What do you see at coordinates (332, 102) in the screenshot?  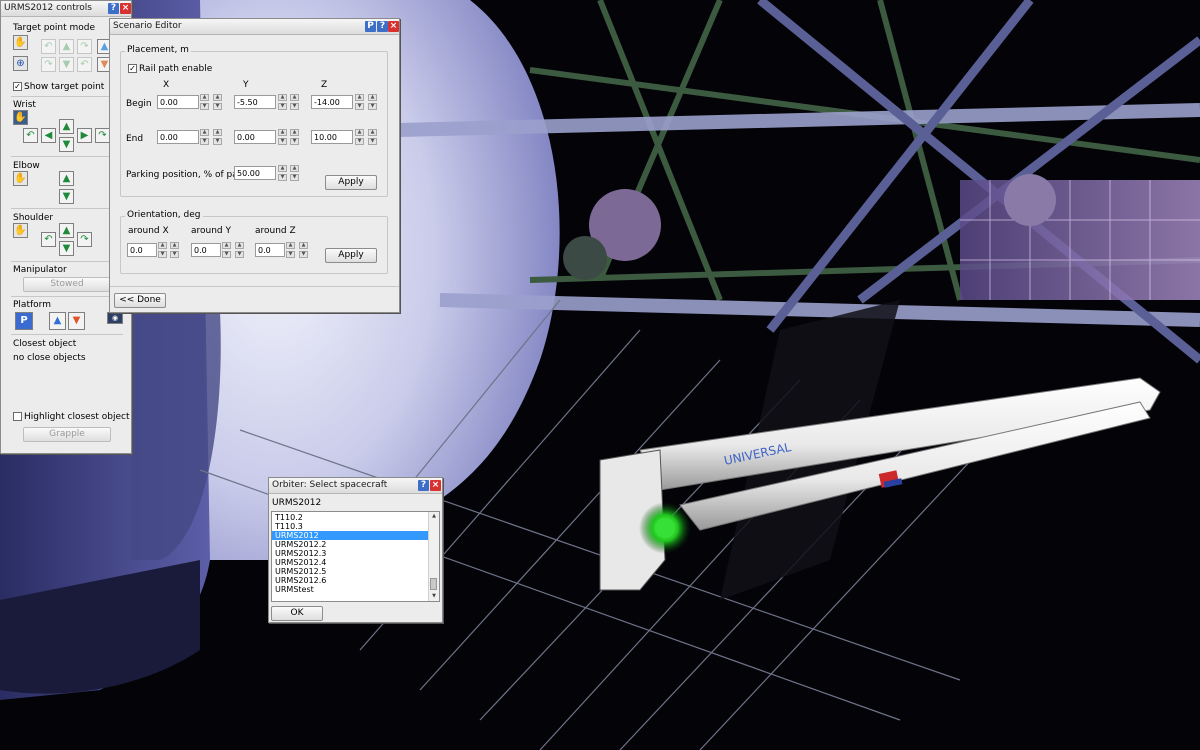 I see `begin-z-input: -14.00` at bounding box center [332, 102].